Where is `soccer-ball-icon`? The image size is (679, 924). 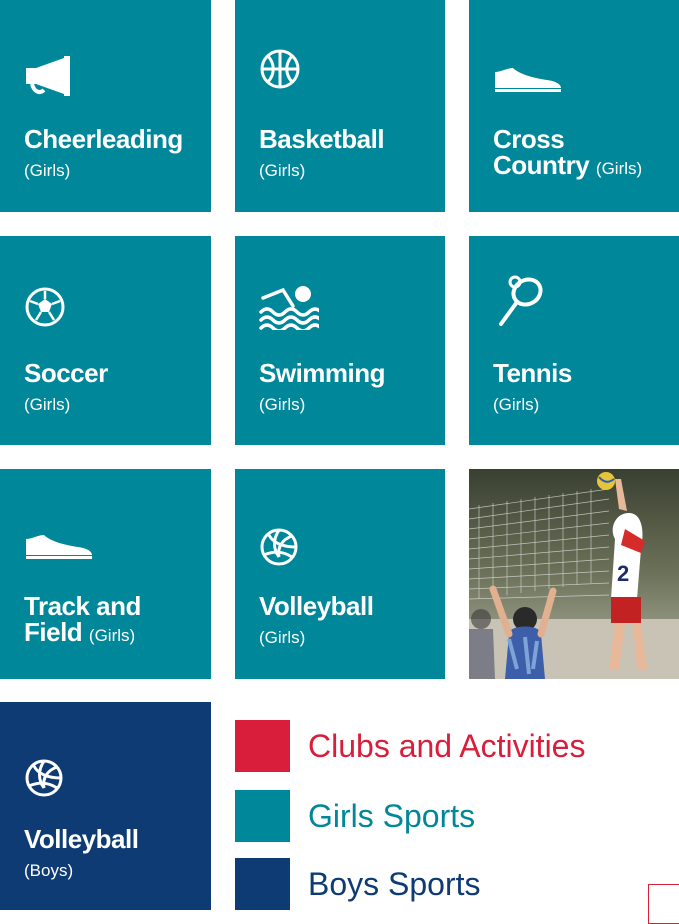
soccer-ball-icon is located at coordinates (45, 307).